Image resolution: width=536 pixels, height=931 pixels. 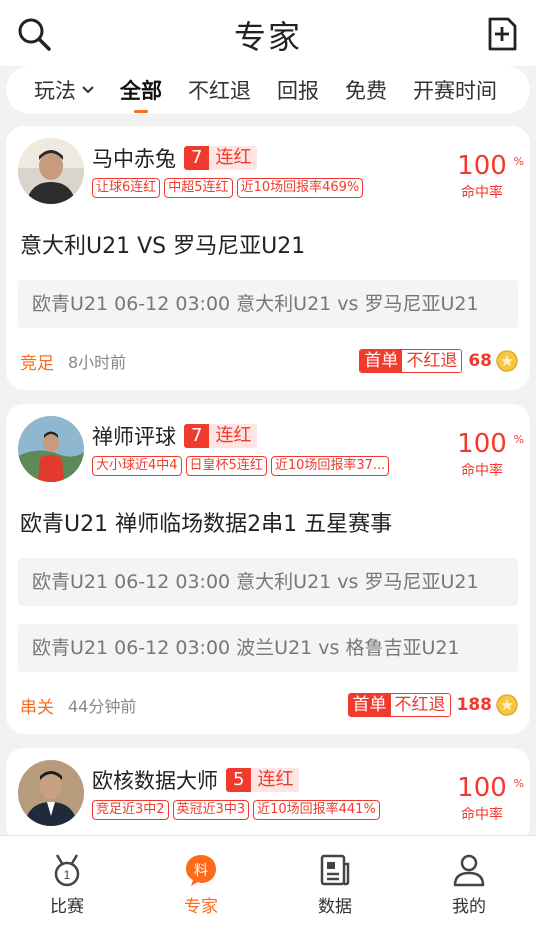 What do you see at coordinates (268, 648) in the screenshot?
I see `match-row: 欧青U21 06-12 03:00 波兰U21 vs 格鲁吉亚U21` at bounding box center [268, 648].